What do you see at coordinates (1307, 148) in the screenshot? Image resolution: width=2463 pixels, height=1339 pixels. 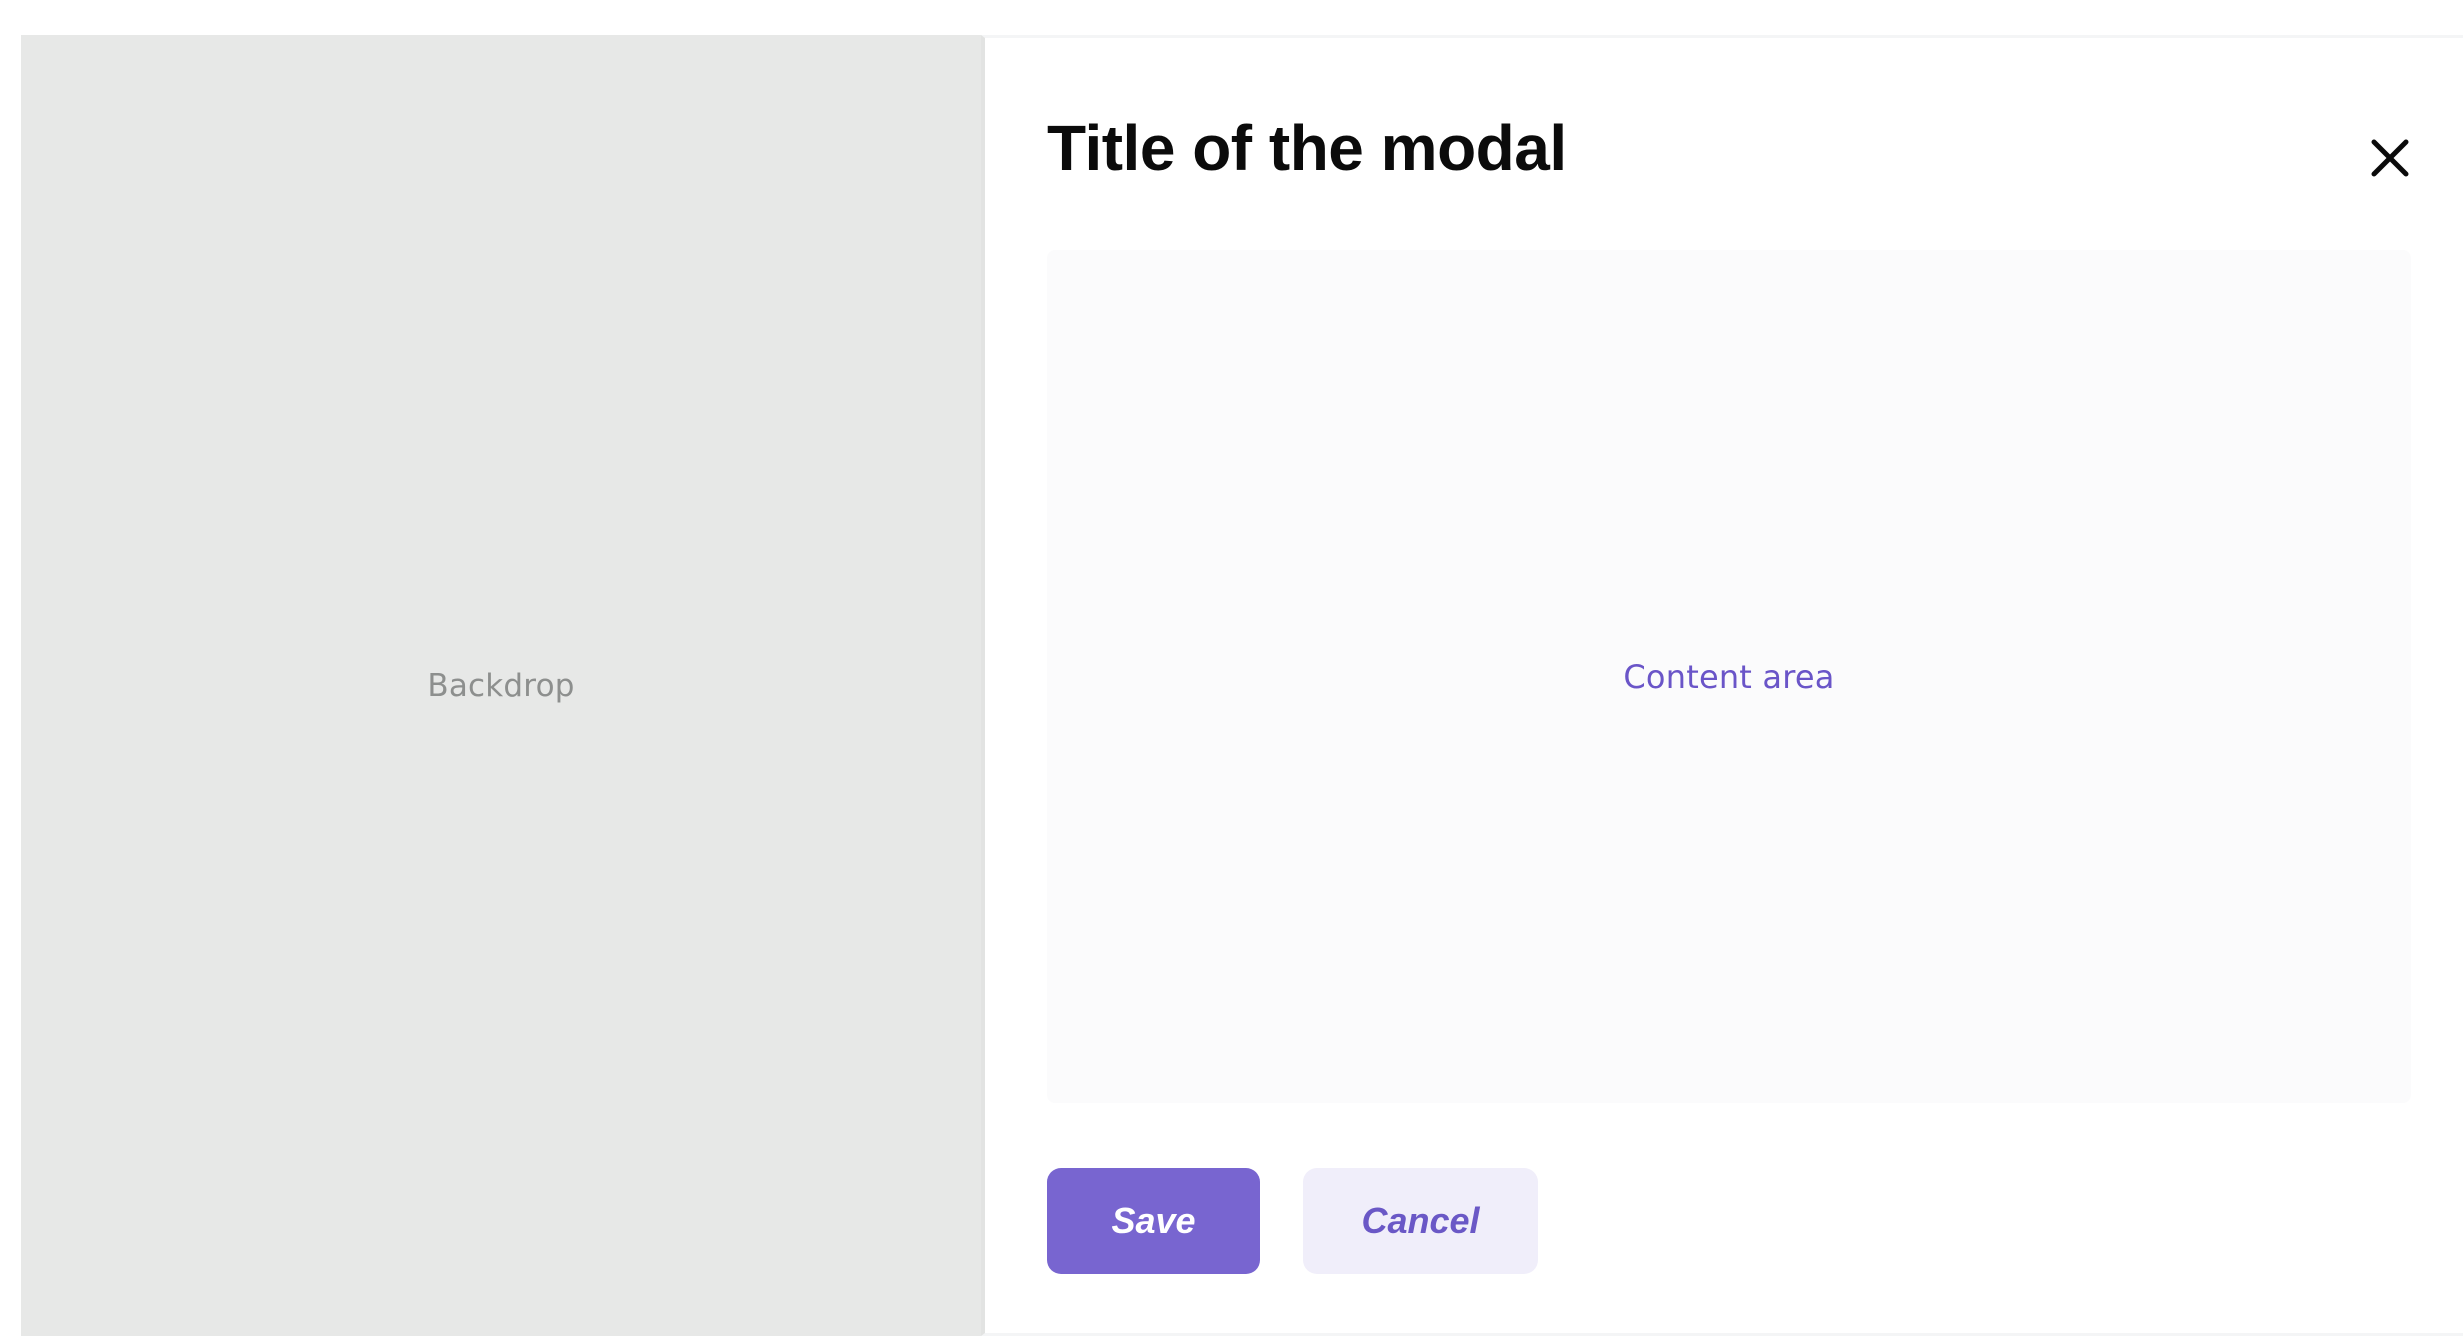 I see `modal-title: Title of the modal` at bounding box center [1307, 148].